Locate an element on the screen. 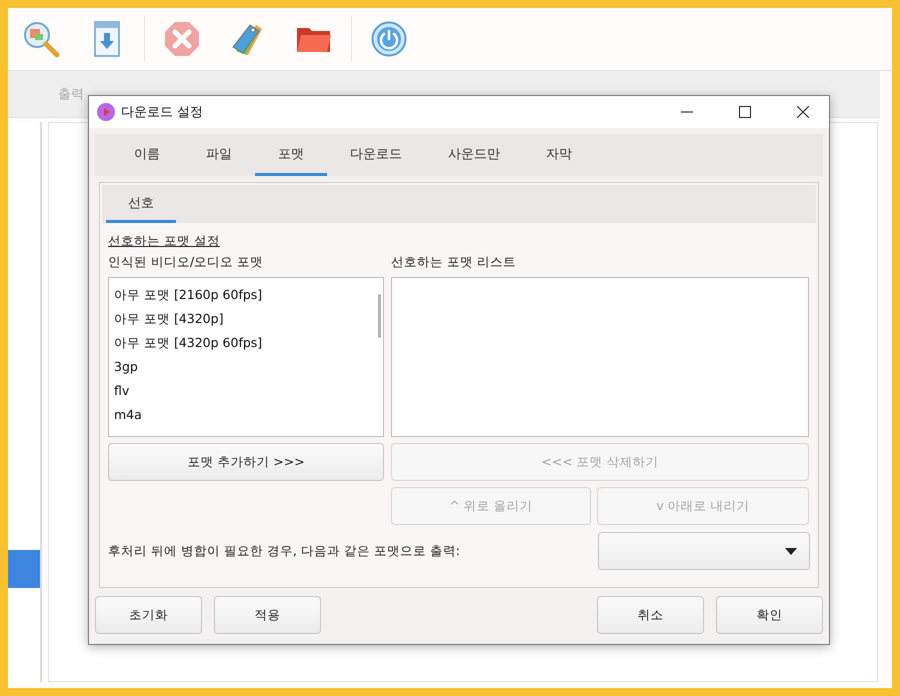 This screenshot has width=900, height=696. dropdown-arrow-icon is located at coordinates (791, 551).